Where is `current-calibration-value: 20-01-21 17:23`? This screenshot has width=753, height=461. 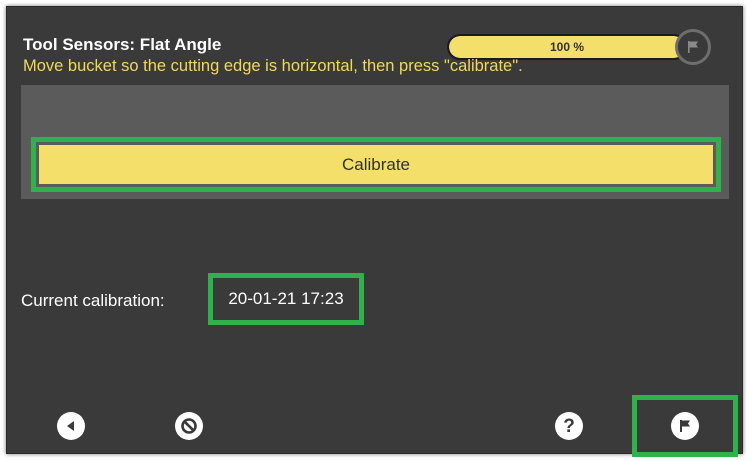
current-calibration-value: 20-01-21 17:23 is located at coordinates (286, 298).